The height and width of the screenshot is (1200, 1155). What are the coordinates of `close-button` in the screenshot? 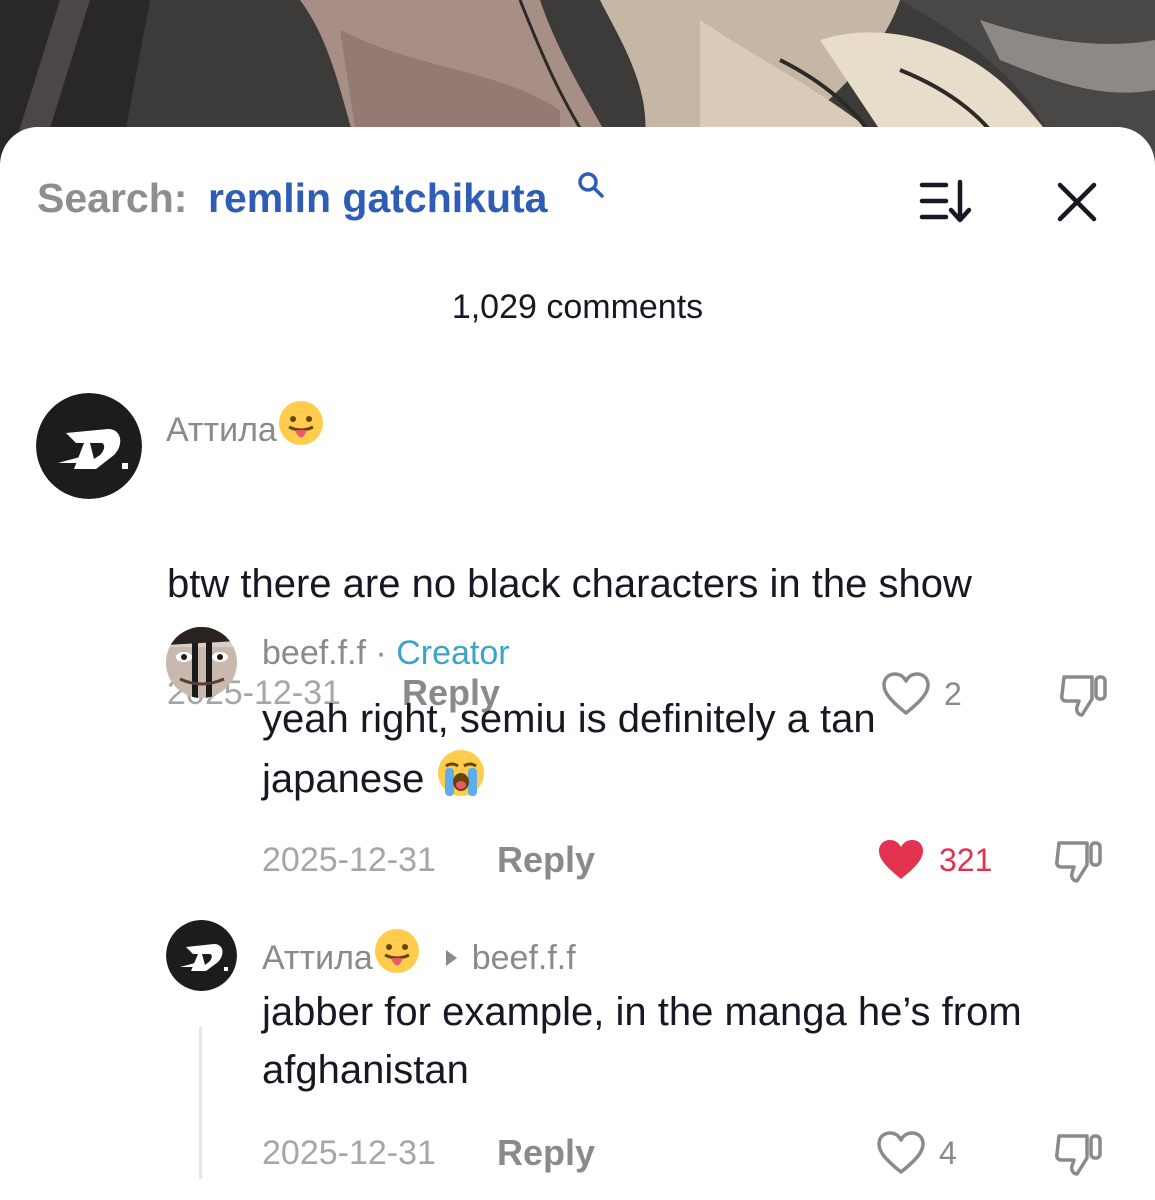 It's located at (1077, 202).